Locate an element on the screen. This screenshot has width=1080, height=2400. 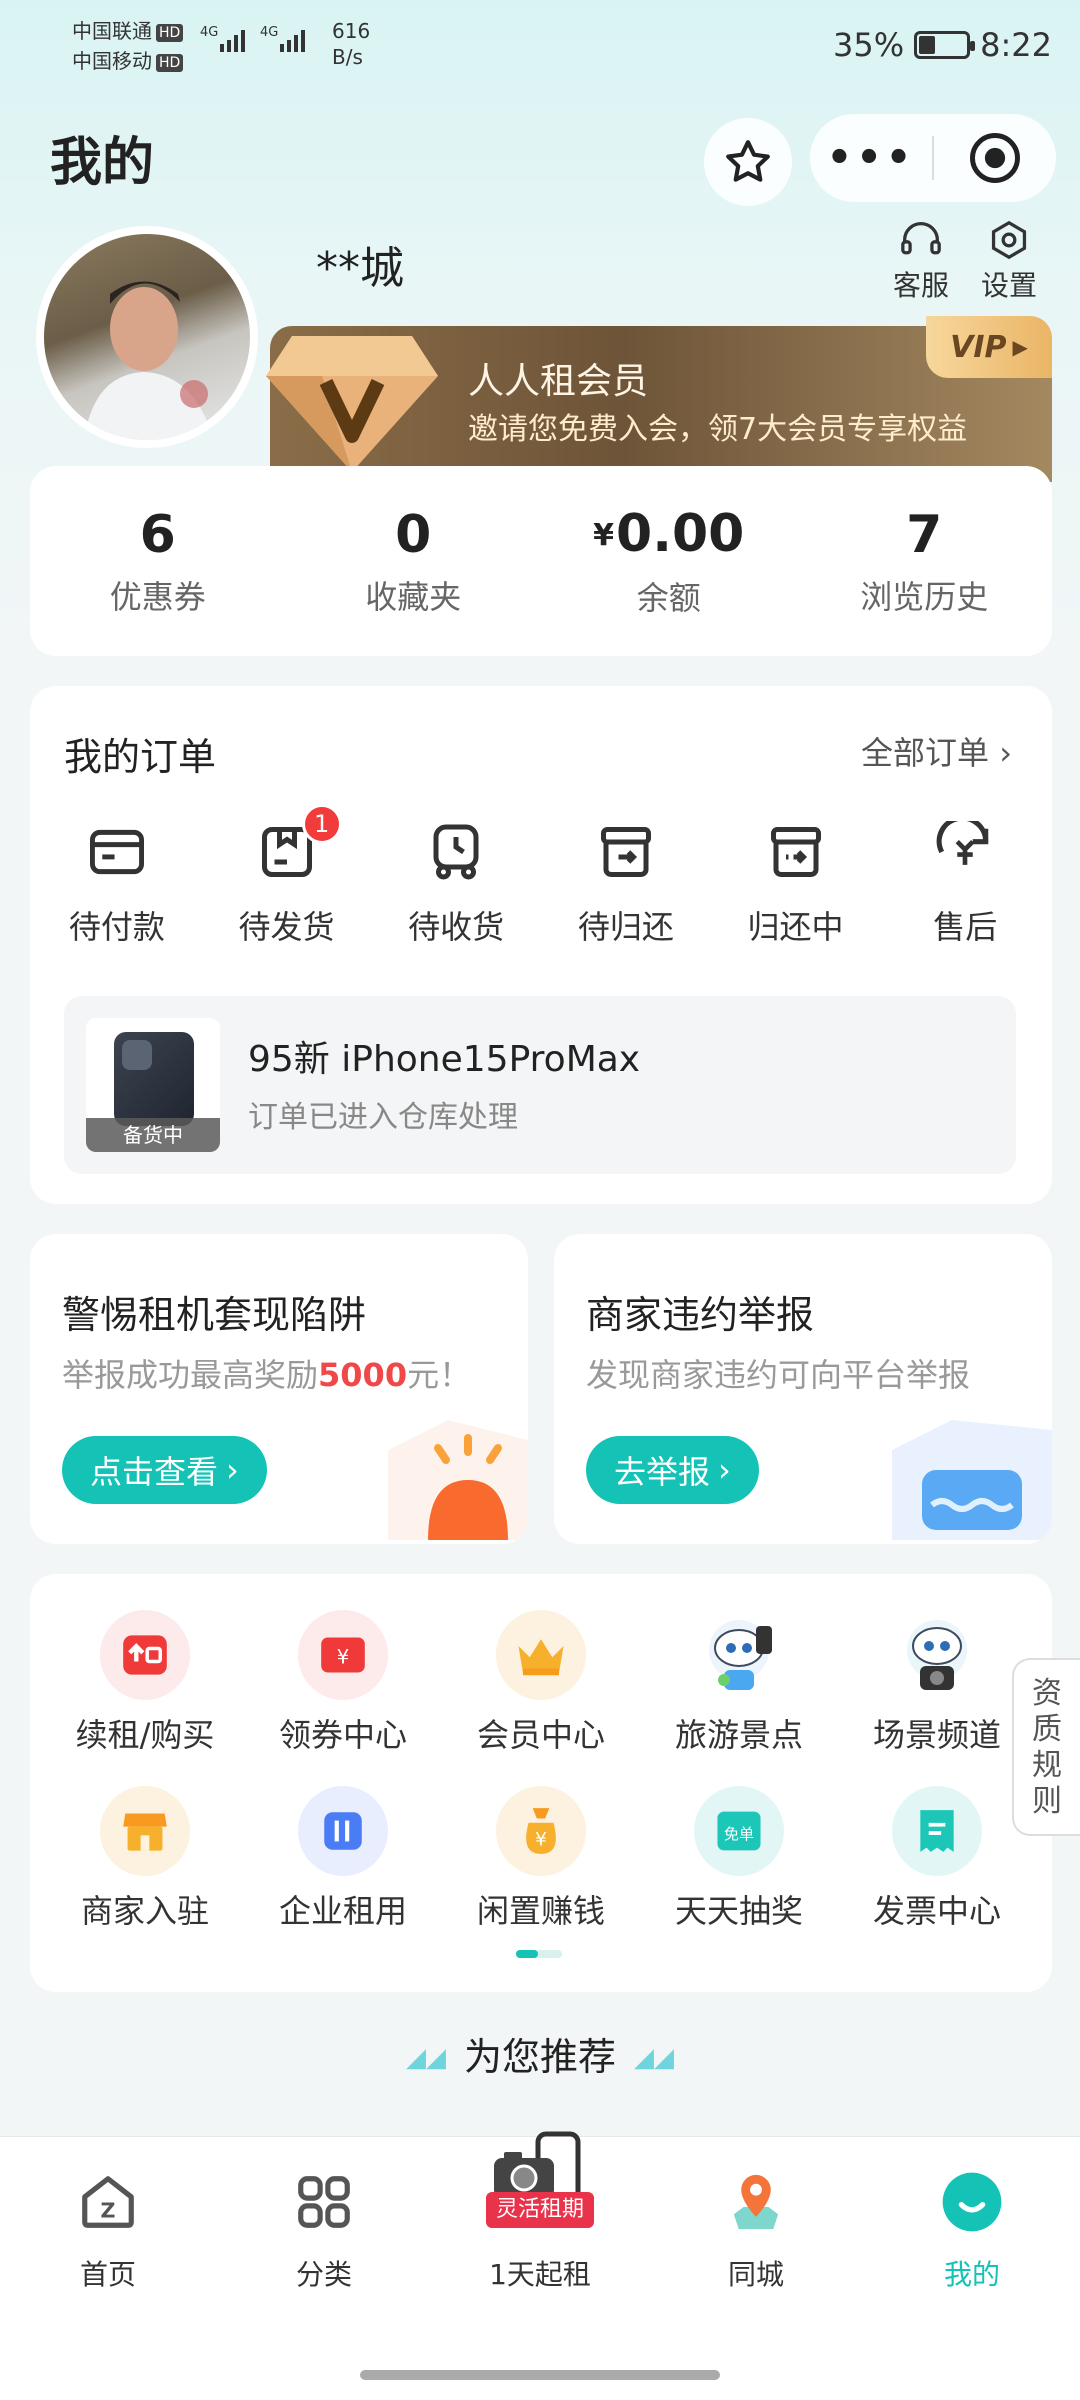
promo-fraud-warning: 警惕租机套现陷阱 举报成功最高奖励5000元！ 点击查看 › is located at coordinates (279, 1389).